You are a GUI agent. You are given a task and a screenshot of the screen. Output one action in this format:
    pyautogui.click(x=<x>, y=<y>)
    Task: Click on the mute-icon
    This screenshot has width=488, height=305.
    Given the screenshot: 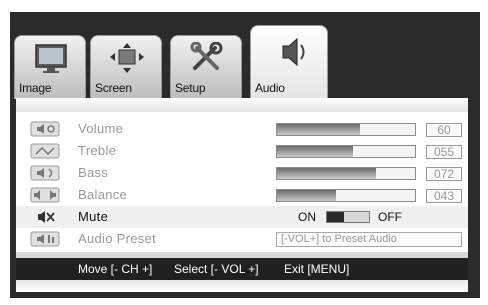 What is the action you would take?
    pyautogui.click(x=46, y=217)
    